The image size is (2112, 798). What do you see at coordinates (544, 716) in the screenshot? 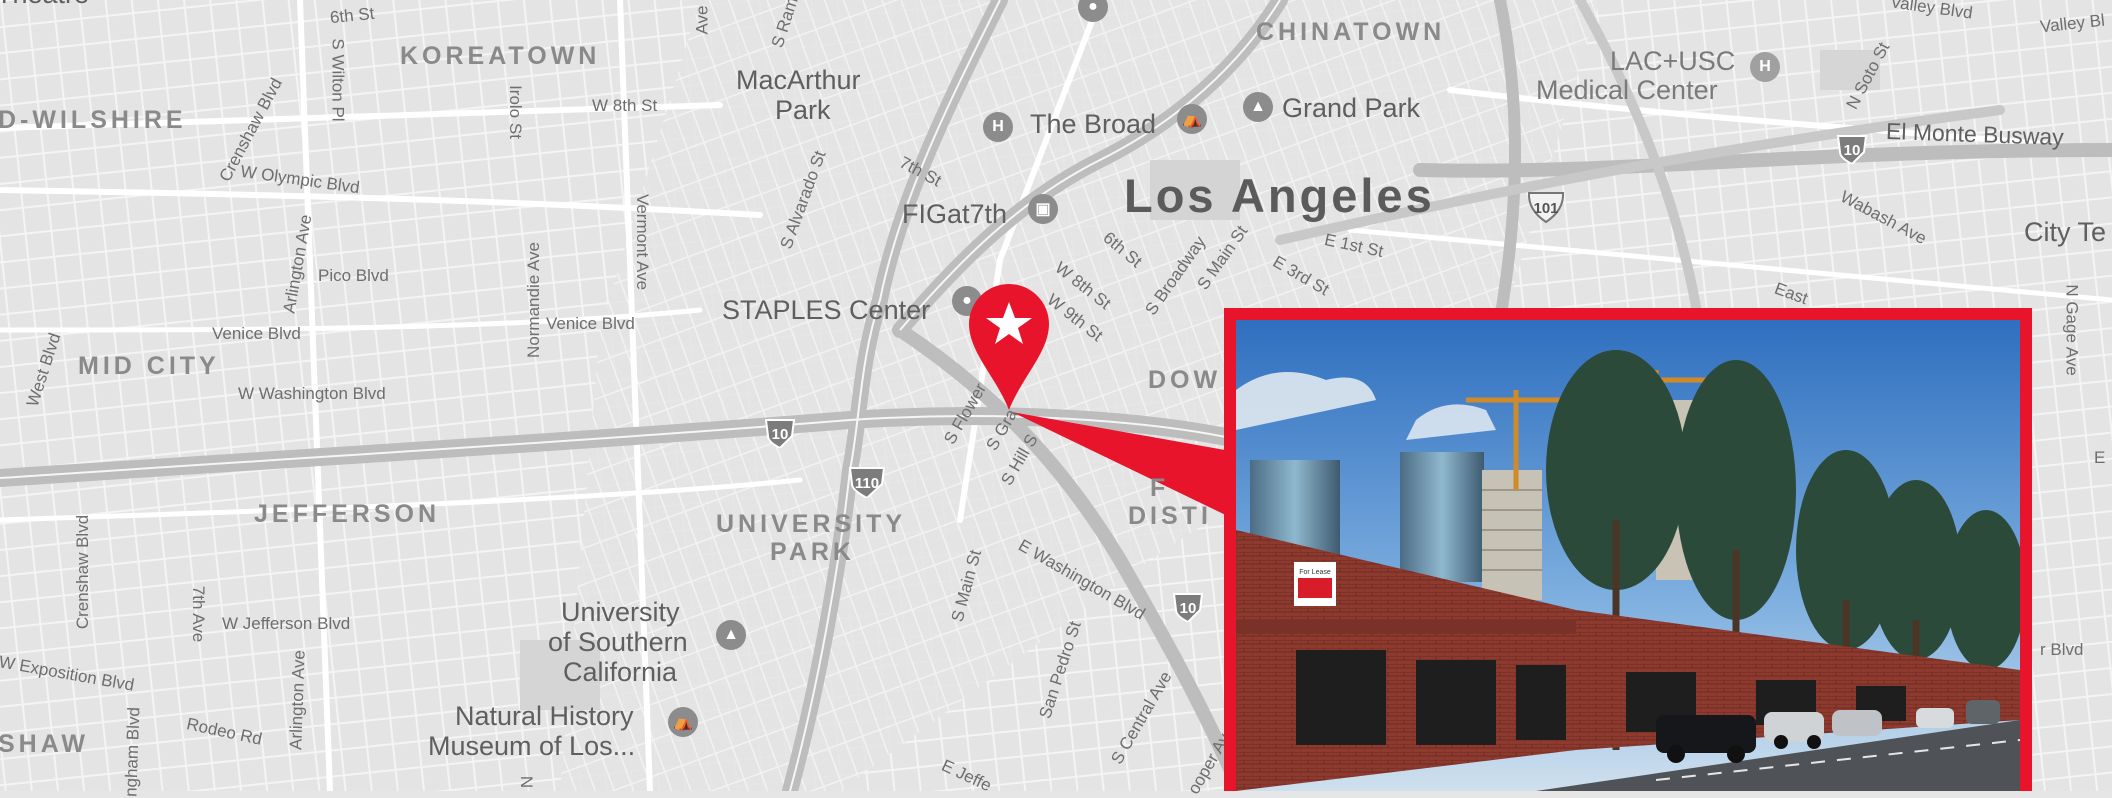
I see `poi-label: Natural History` at bounding box center [544, 716].